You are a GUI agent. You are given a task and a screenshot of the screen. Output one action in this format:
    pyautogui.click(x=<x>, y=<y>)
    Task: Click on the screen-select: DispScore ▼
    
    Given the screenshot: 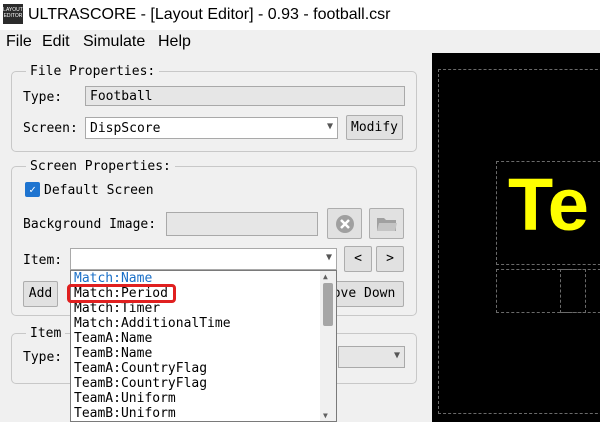 What is the action you would take?
    pyautogui.click(x=211, y=128)
    